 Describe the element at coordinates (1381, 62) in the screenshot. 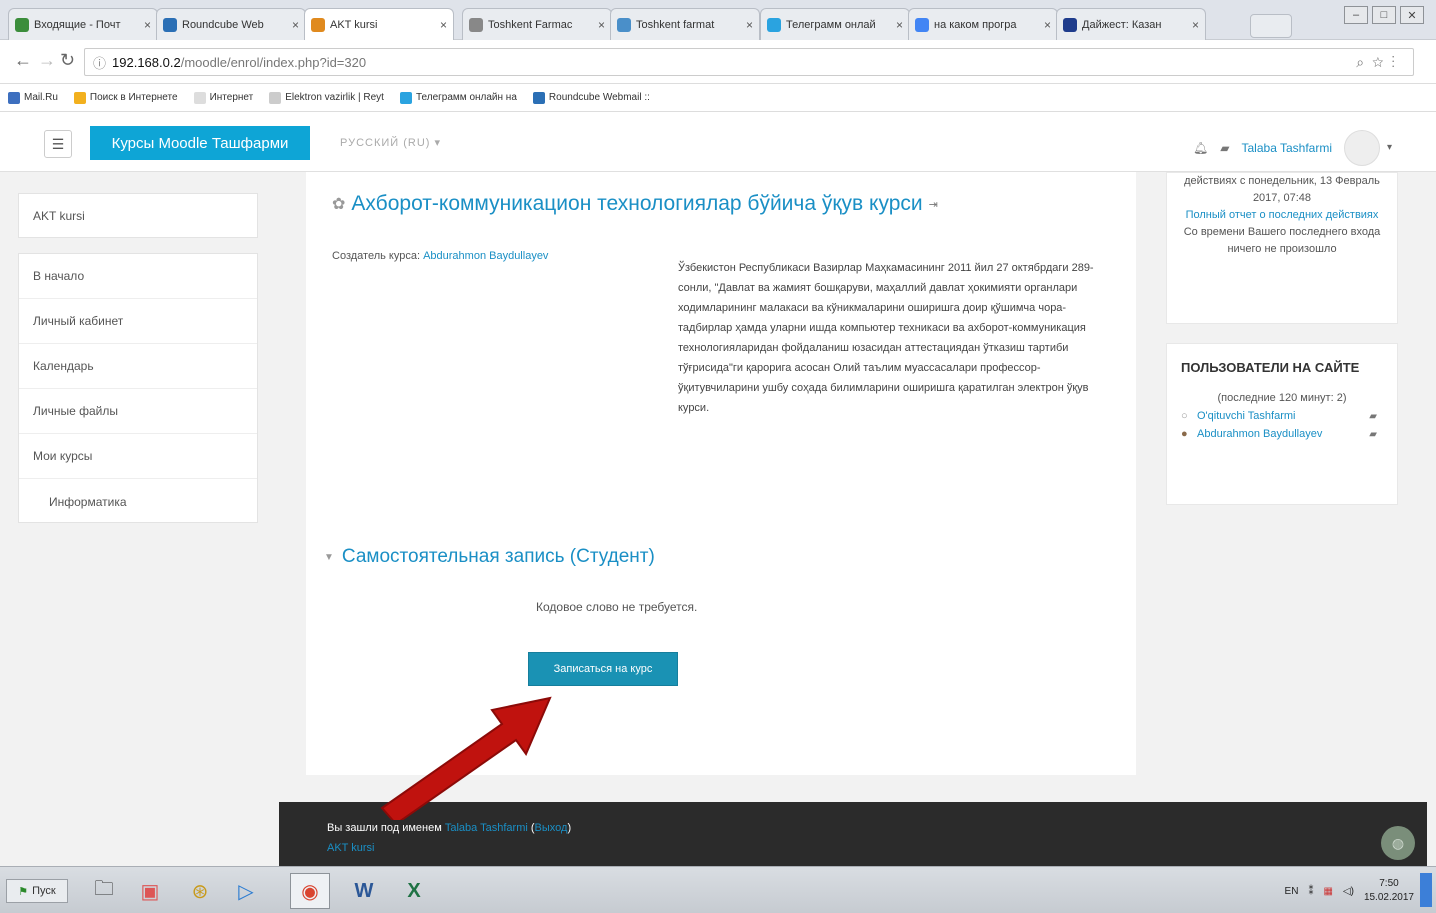

I see `bookmark-star-icon: ☆` at that location.